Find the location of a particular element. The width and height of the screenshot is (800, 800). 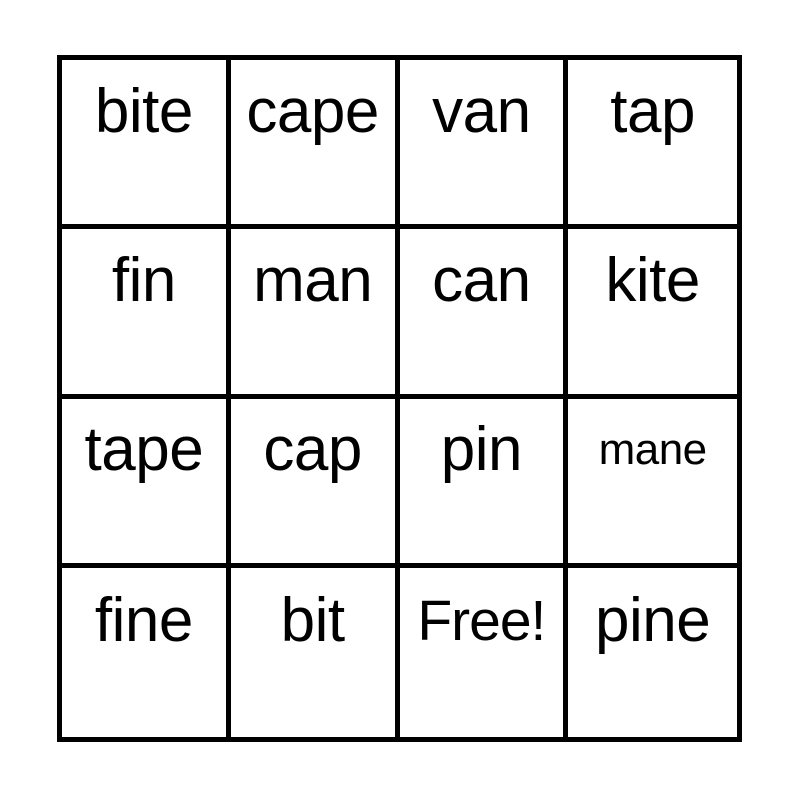

bingo-cell: can is located at coordinates (484, 314).